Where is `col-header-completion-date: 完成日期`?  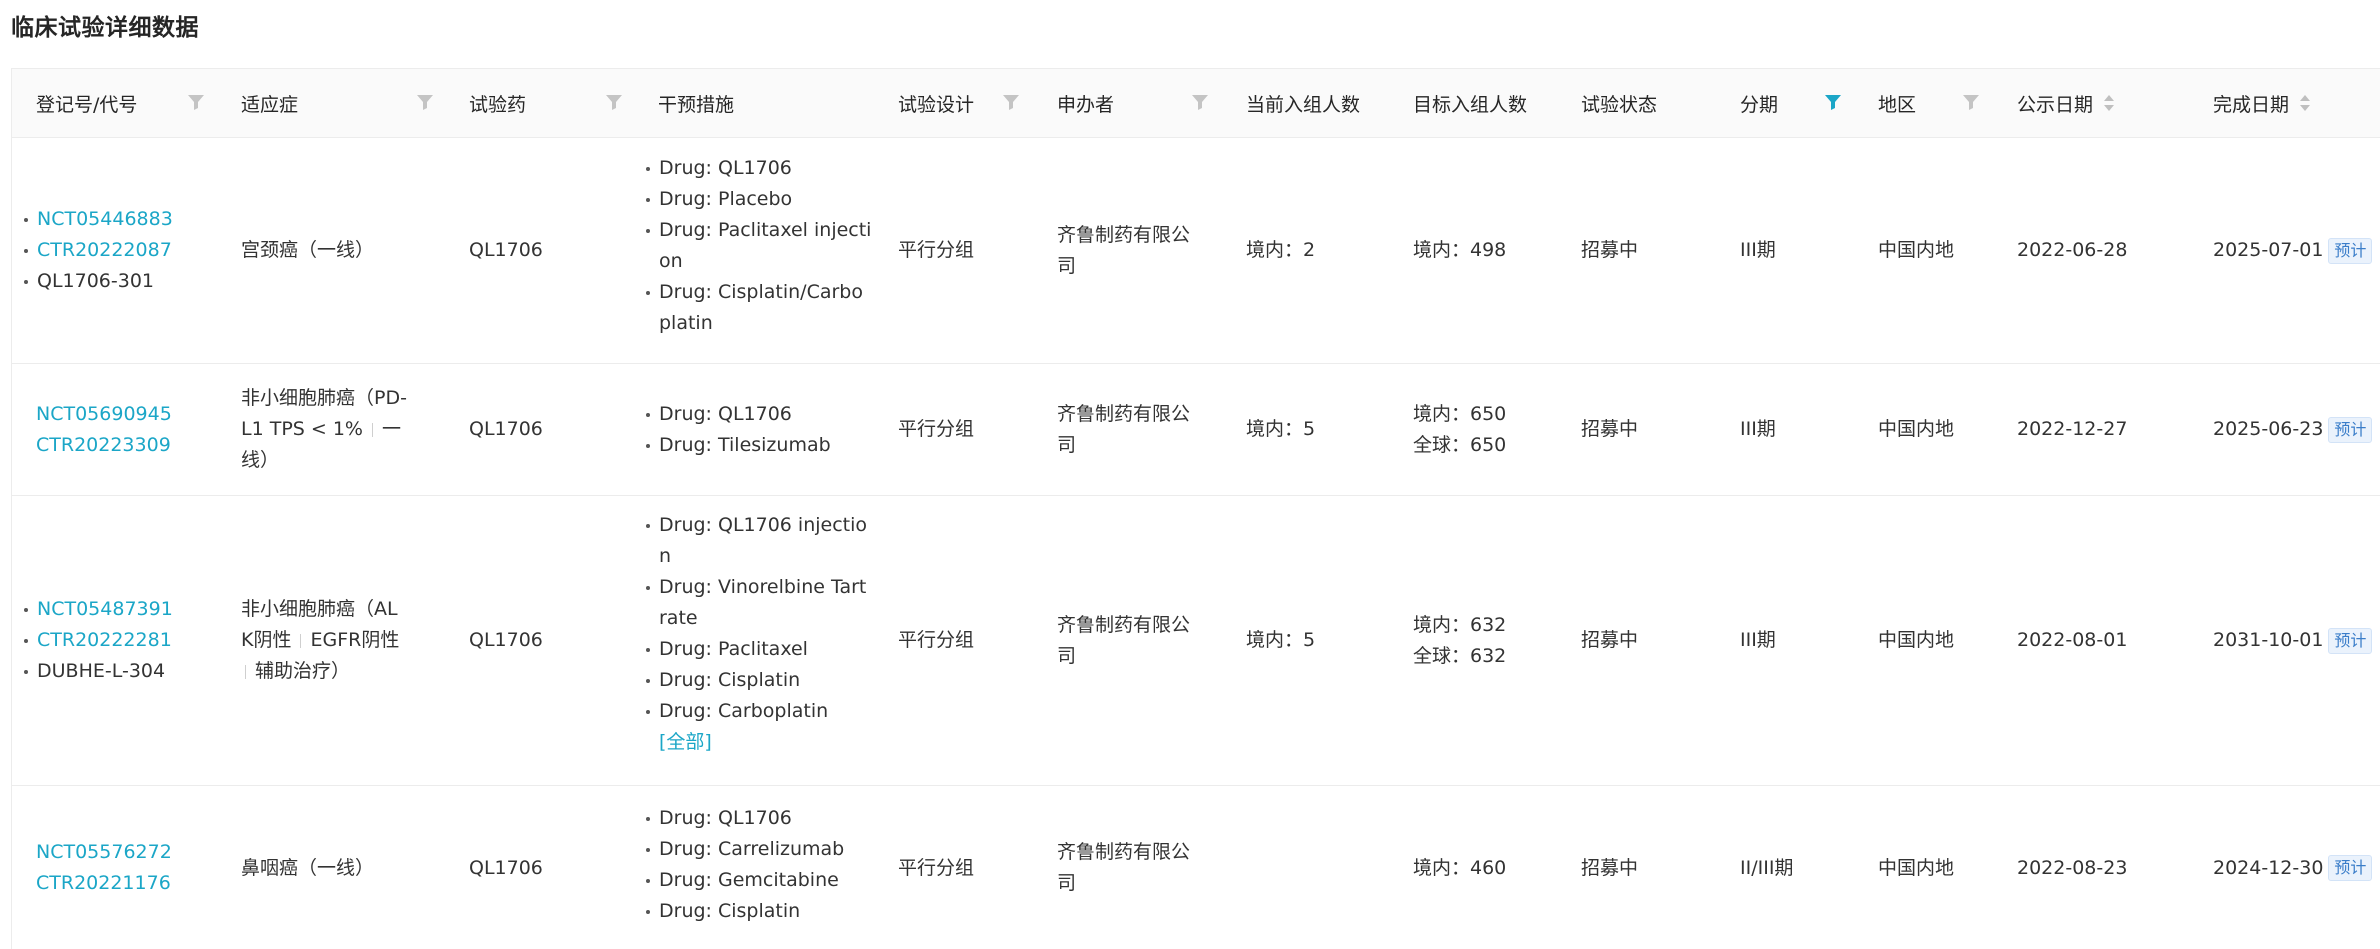 col-header-completion-date: 完成日期 is located at coordinates (2262, 103).